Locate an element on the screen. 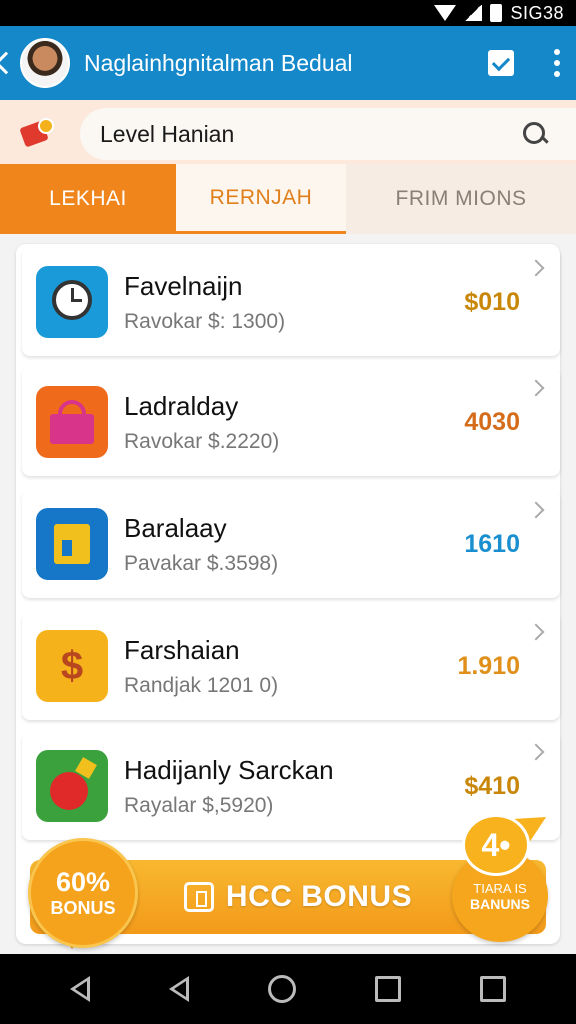 Image resolution: width=576 pixels, height=1024 pixels. dollar-icon: $ is located at coordinates (72, 666).